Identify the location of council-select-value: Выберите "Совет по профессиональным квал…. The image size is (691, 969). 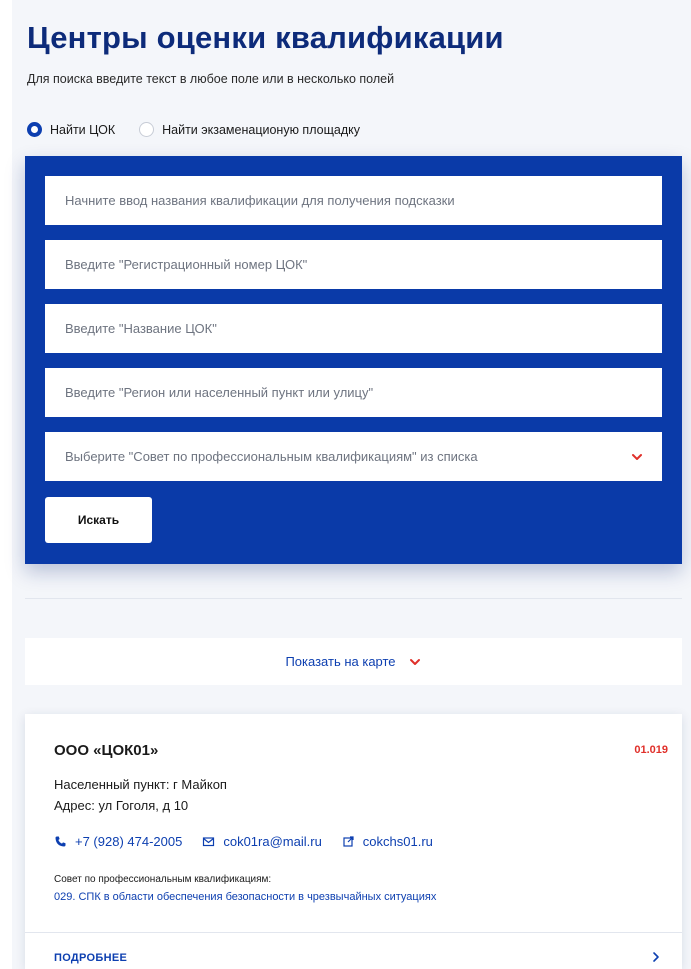
(271, 456).